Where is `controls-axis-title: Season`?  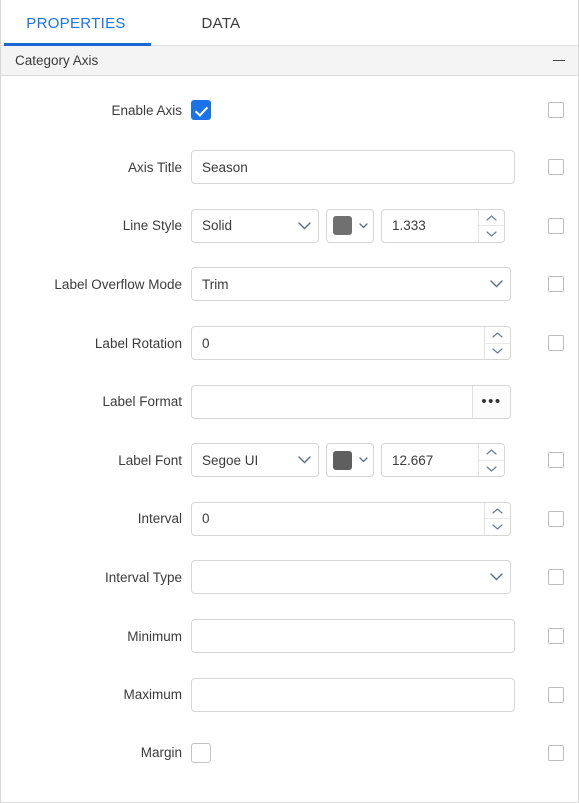 controls-axis-title: Season is located at coordinates (362, 167).